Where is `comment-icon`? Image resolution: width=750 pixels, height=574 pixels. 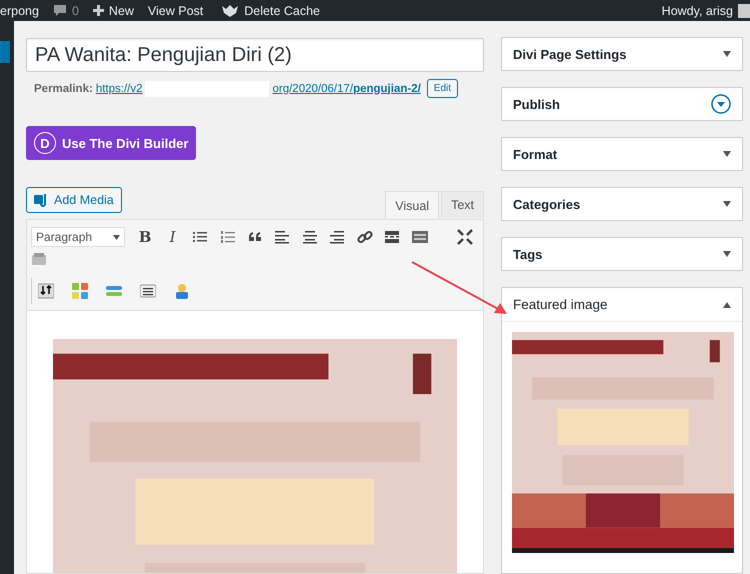
comment-icon is located at coordinates (59, 10).